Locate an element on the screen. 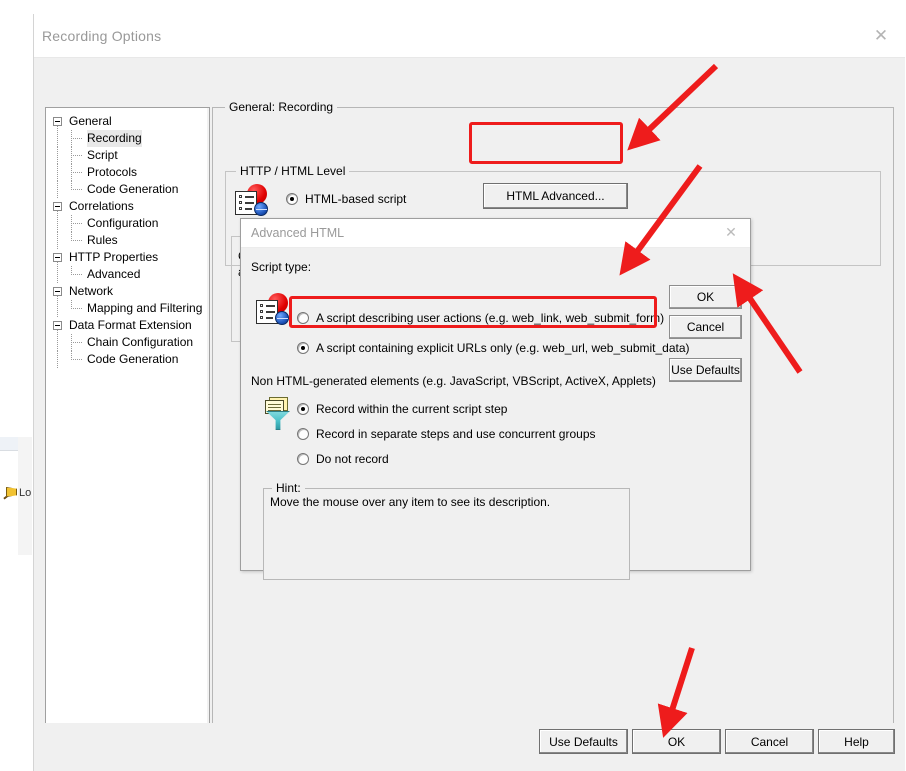 The height and width of the screenshot is (771, 906). advanced-use-defaults-label: Use Defaults is located at coordinates (705, 370).